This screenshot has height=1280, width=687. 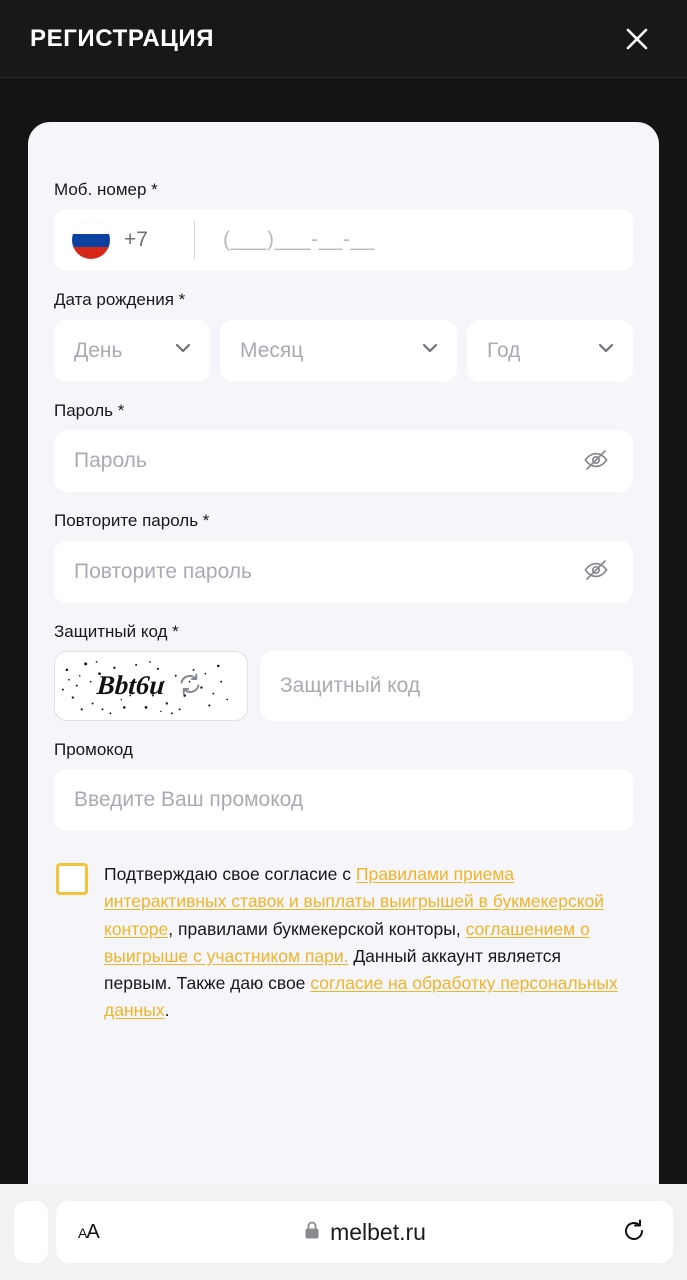 I want to click on month-select-value: Месяц, so click(x=272, y=350).